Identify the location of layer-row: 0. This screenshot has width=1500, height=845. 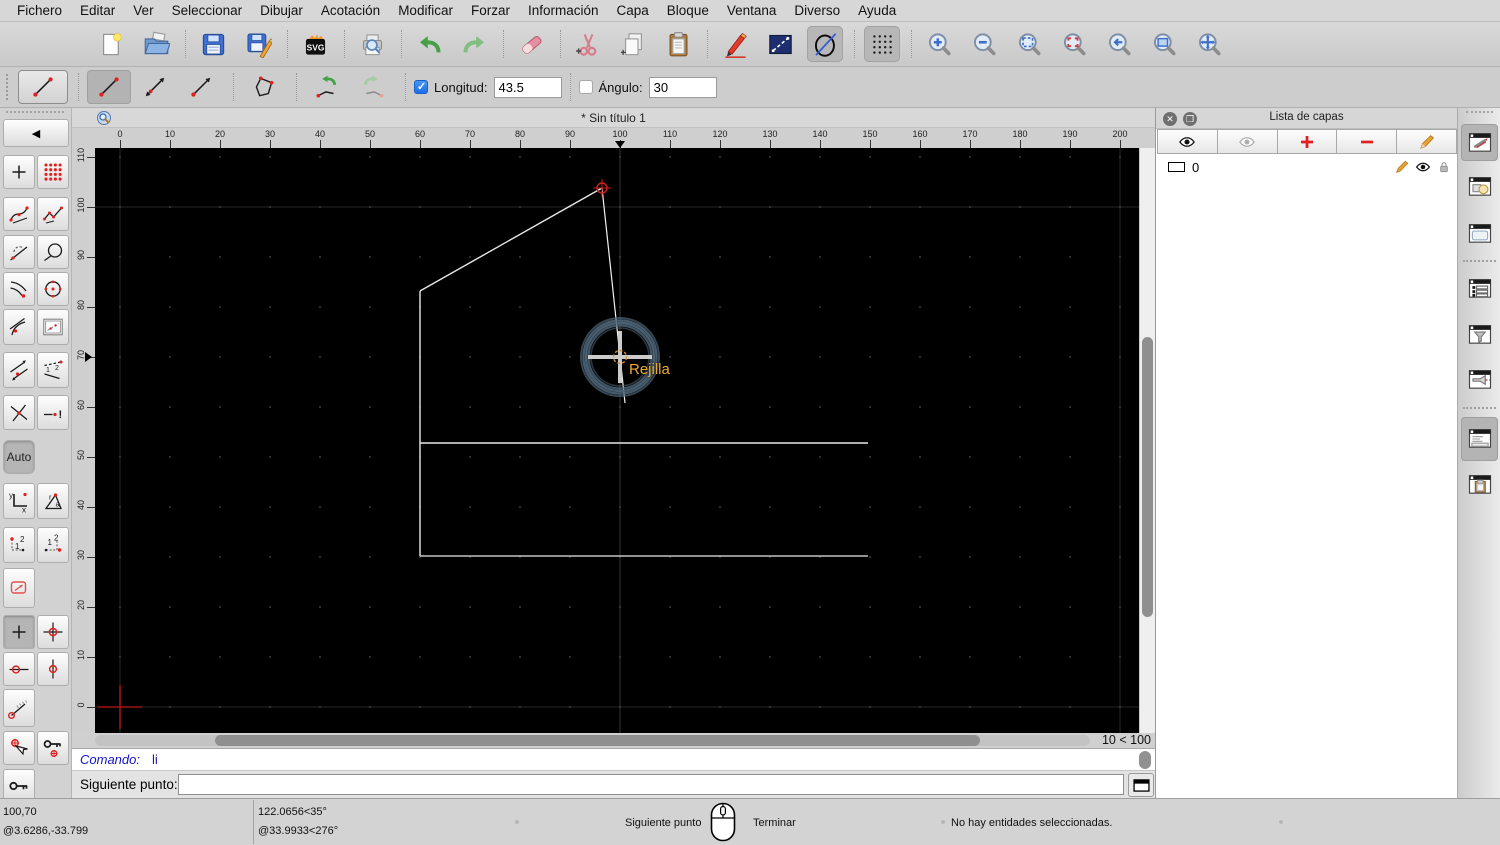
(1307, 167).